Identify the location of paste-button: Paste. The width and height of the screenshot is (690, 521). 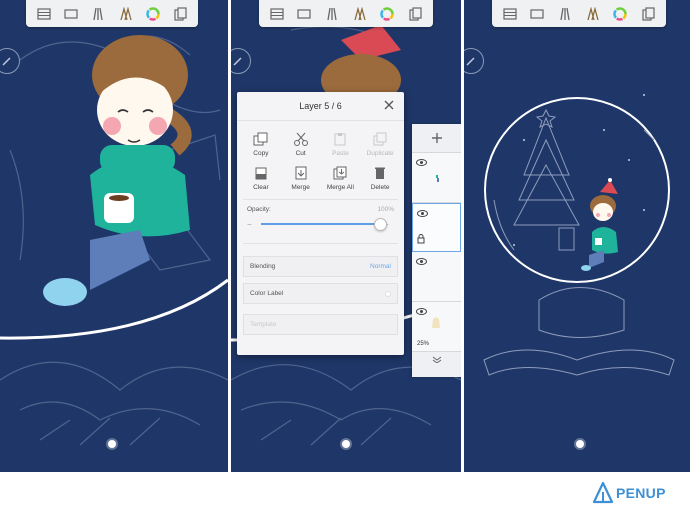
(341, 144).